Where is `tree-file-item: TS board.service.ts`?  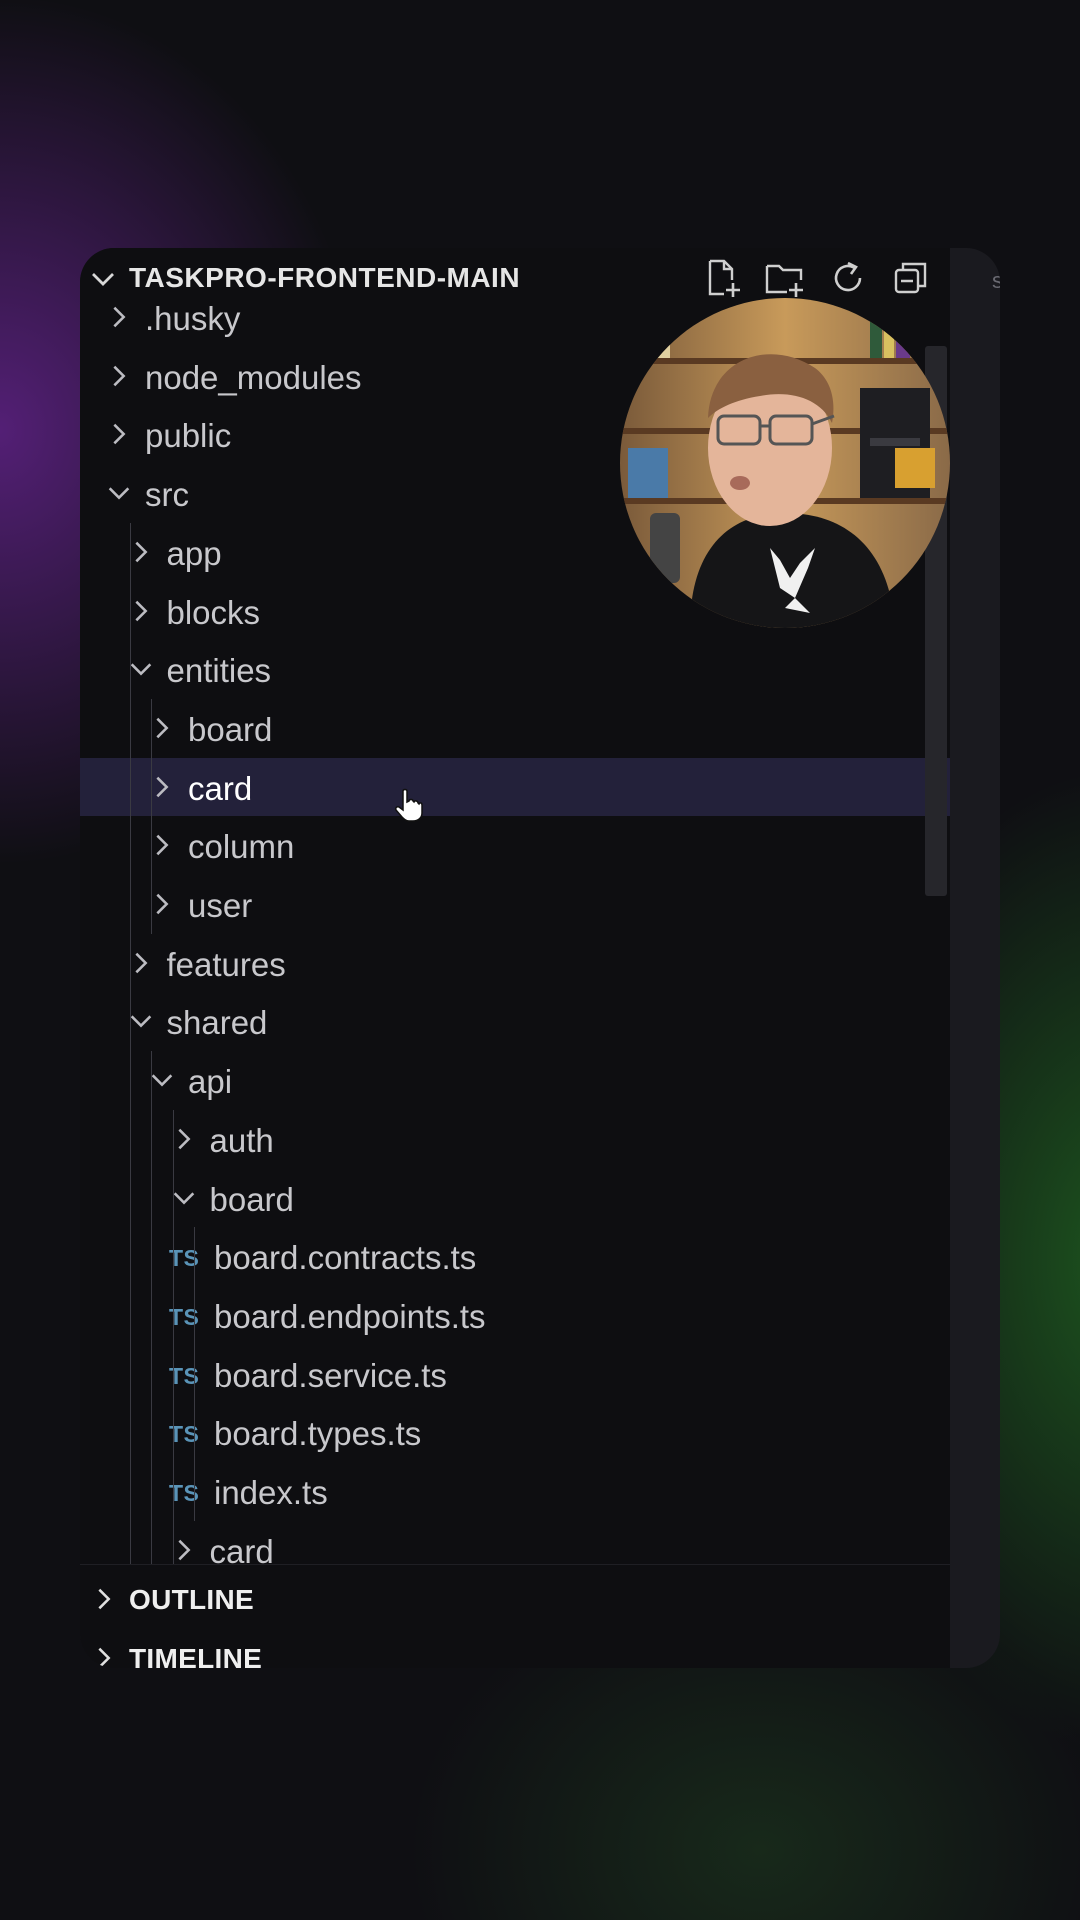 tree-file-item: TS board.service.ts is located at coordinates (515, 1374).